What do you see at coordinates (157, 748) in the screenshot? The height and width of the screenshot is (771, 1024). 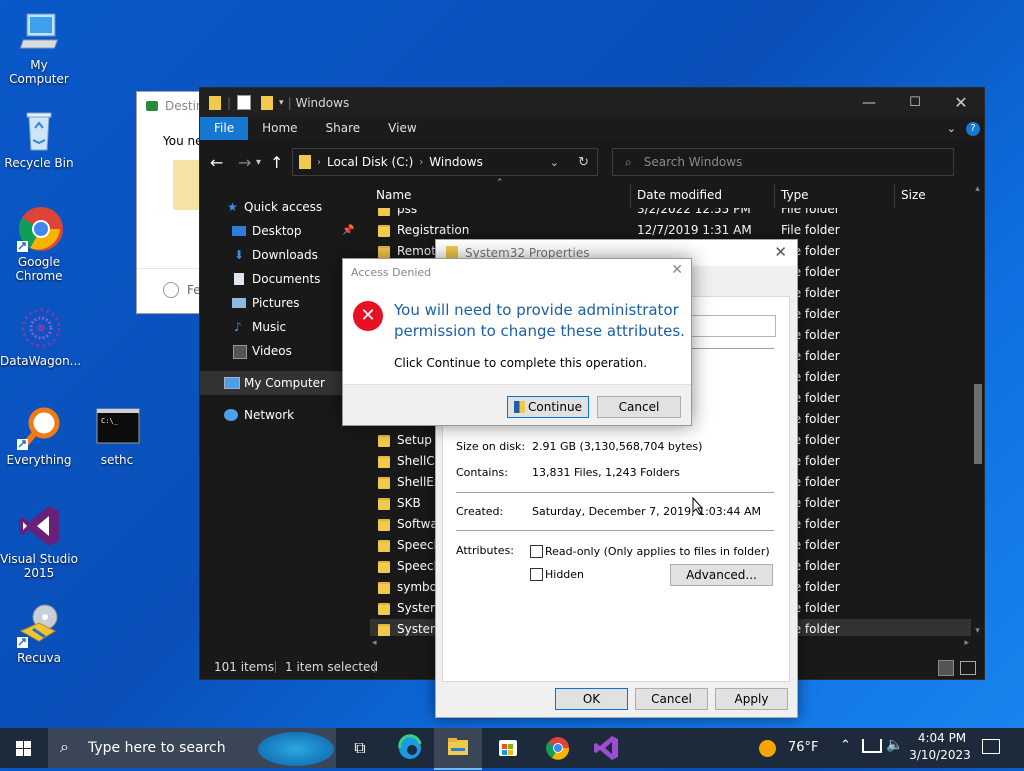 I see `taskbar-search-input: Type here to search` at bounding box center [157, 748].